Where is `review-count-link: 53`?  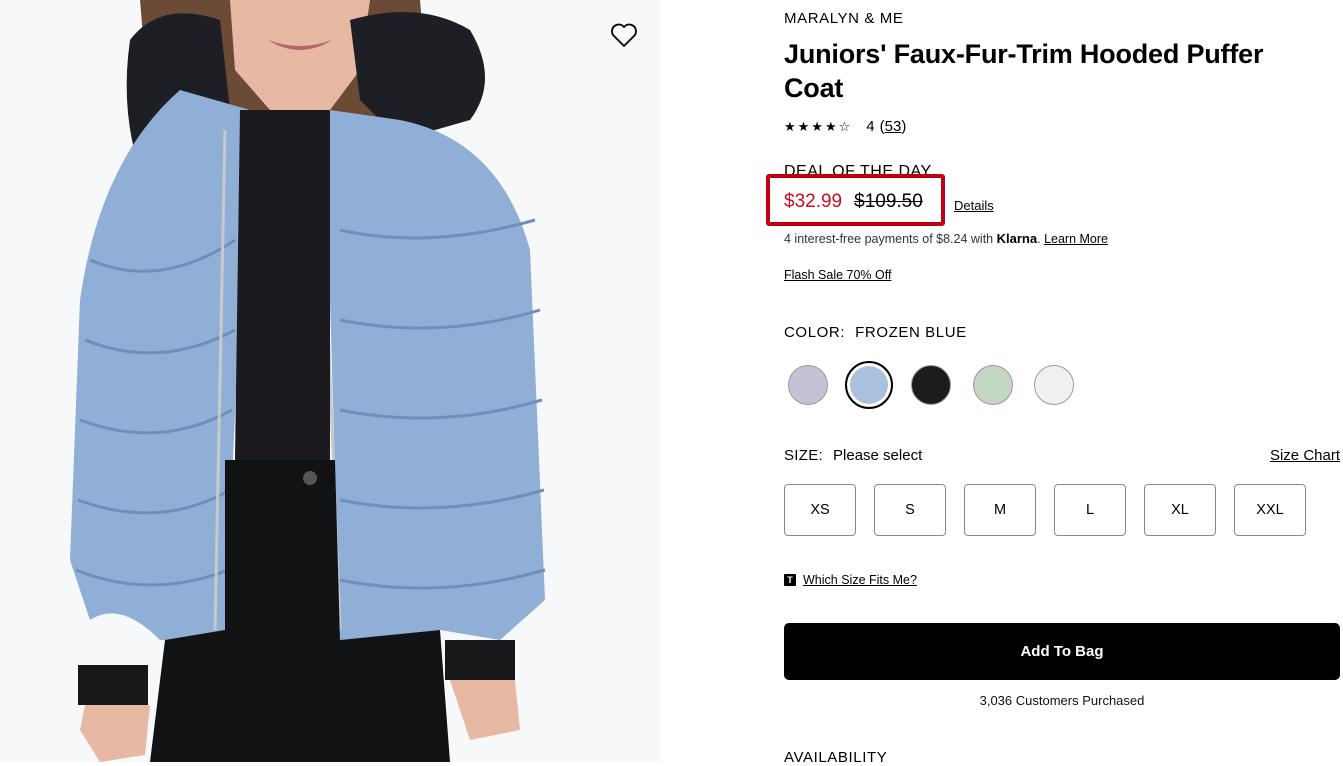
review-count-link: 53 is located at coordinates (893, 126).